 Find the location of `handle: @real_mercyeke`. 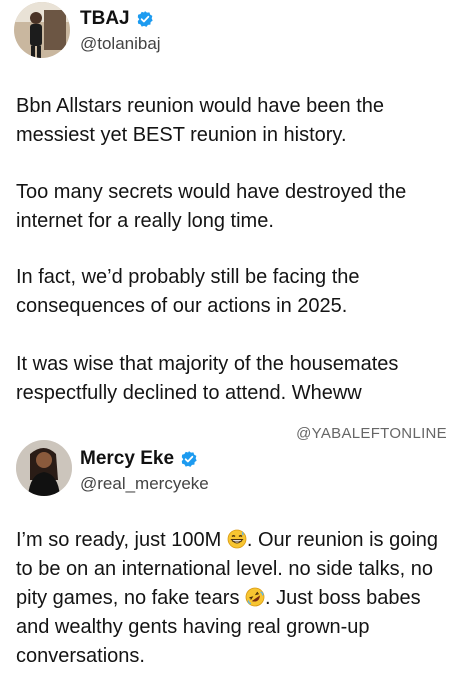

handle: @real_mercyeke is located at coordinates (144, 484).